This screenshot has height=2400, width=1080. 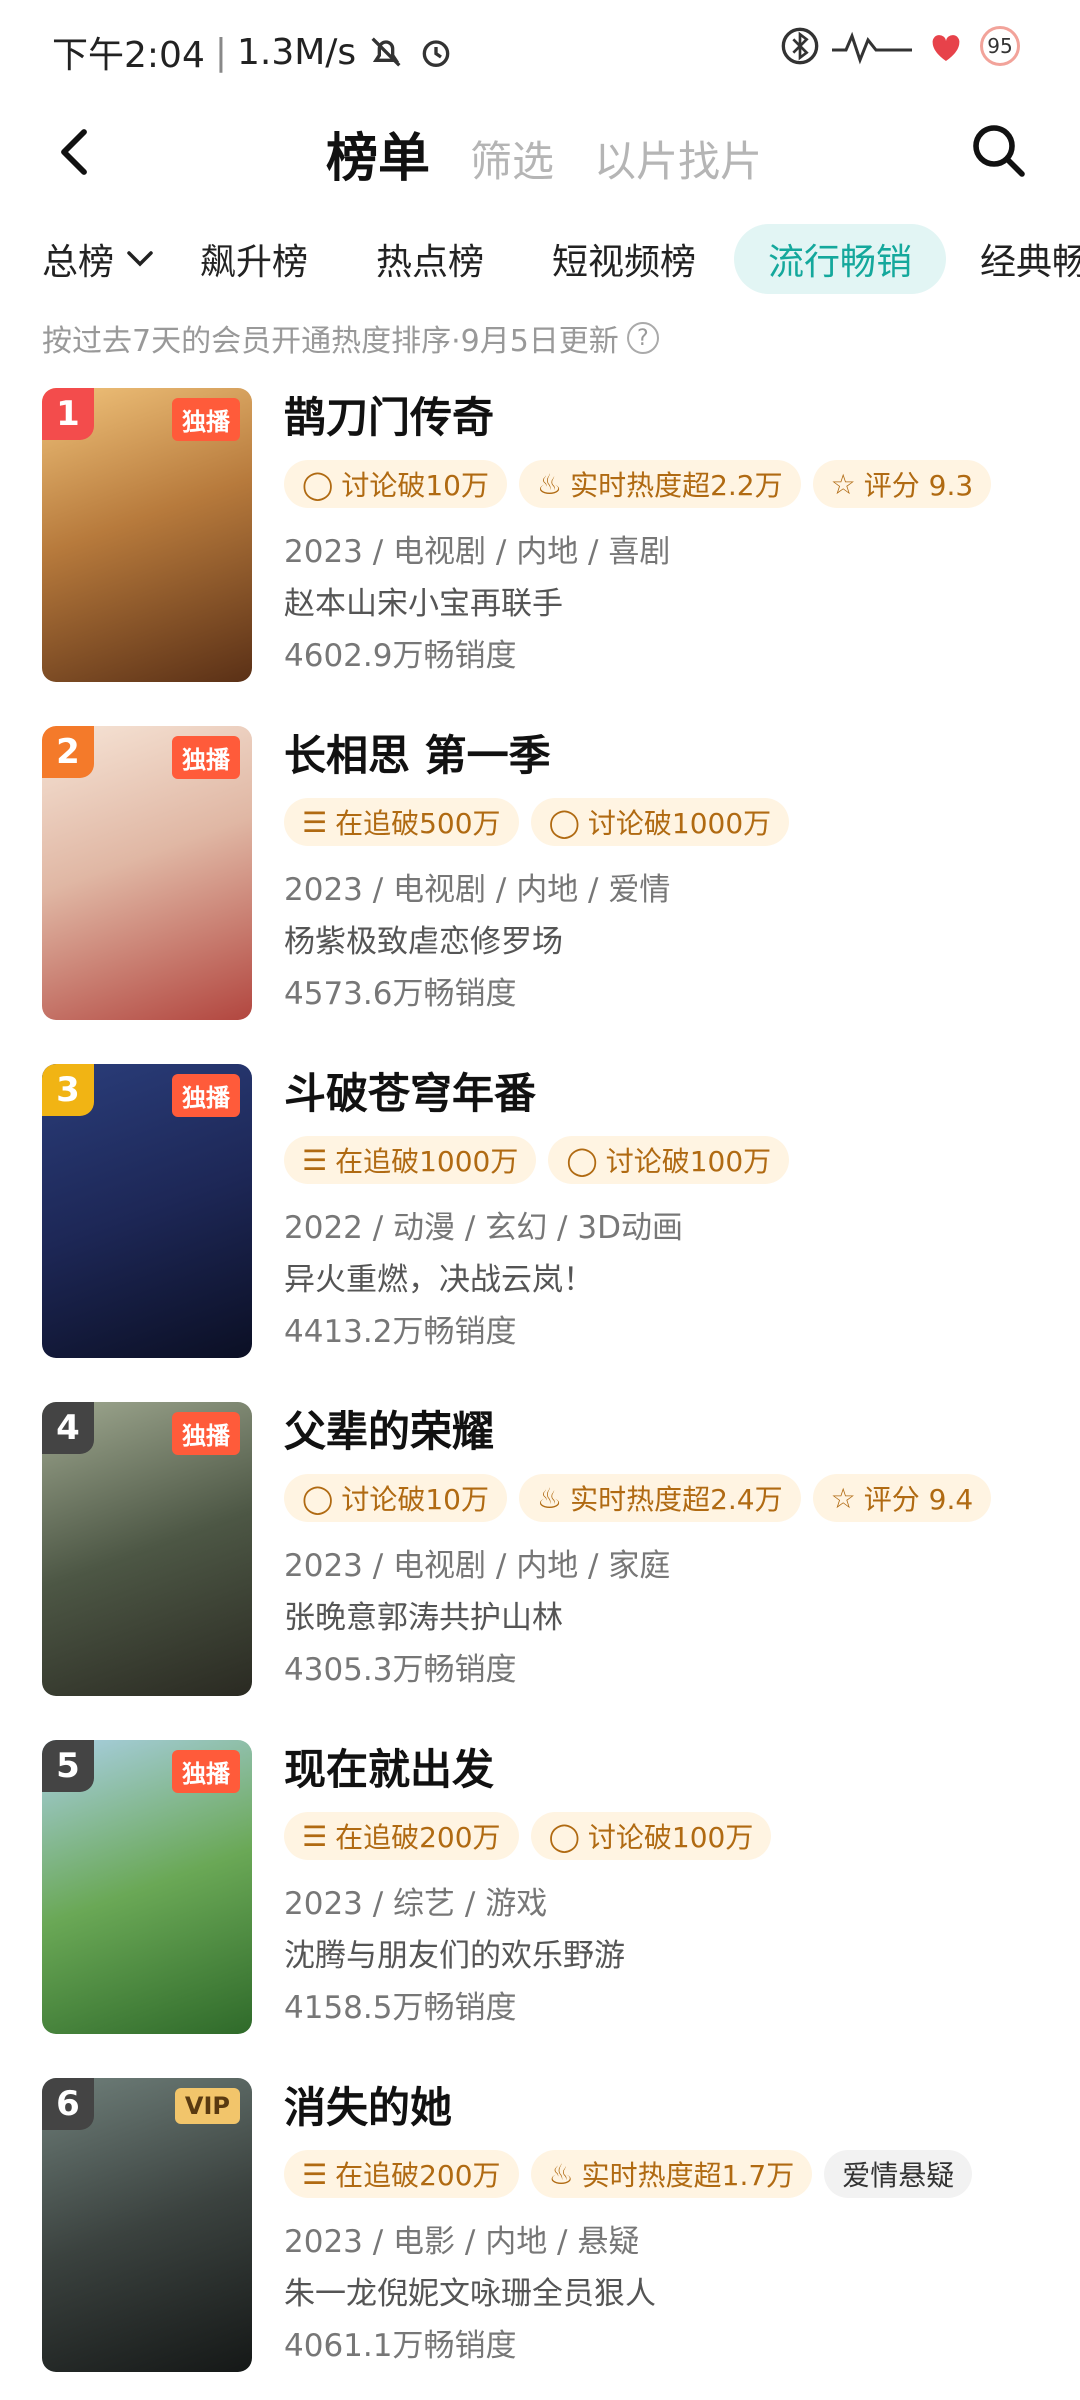 What do you see at coordinates (147, 2225) in the screenshot?
I see `poster-image: 6 VIP` at bounding box center [147, 2225].